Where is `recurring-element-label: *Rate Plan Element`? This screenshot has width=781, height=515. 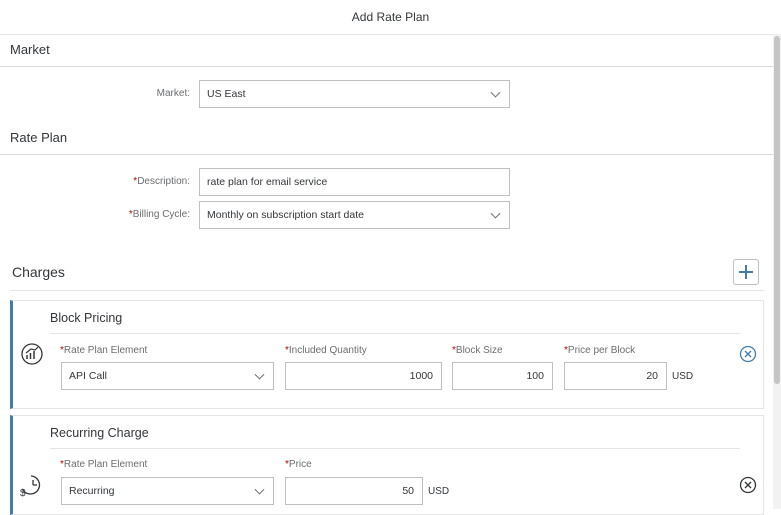
recurring-element-label: *Rate Plan Element is located at coordinates (104, 464).